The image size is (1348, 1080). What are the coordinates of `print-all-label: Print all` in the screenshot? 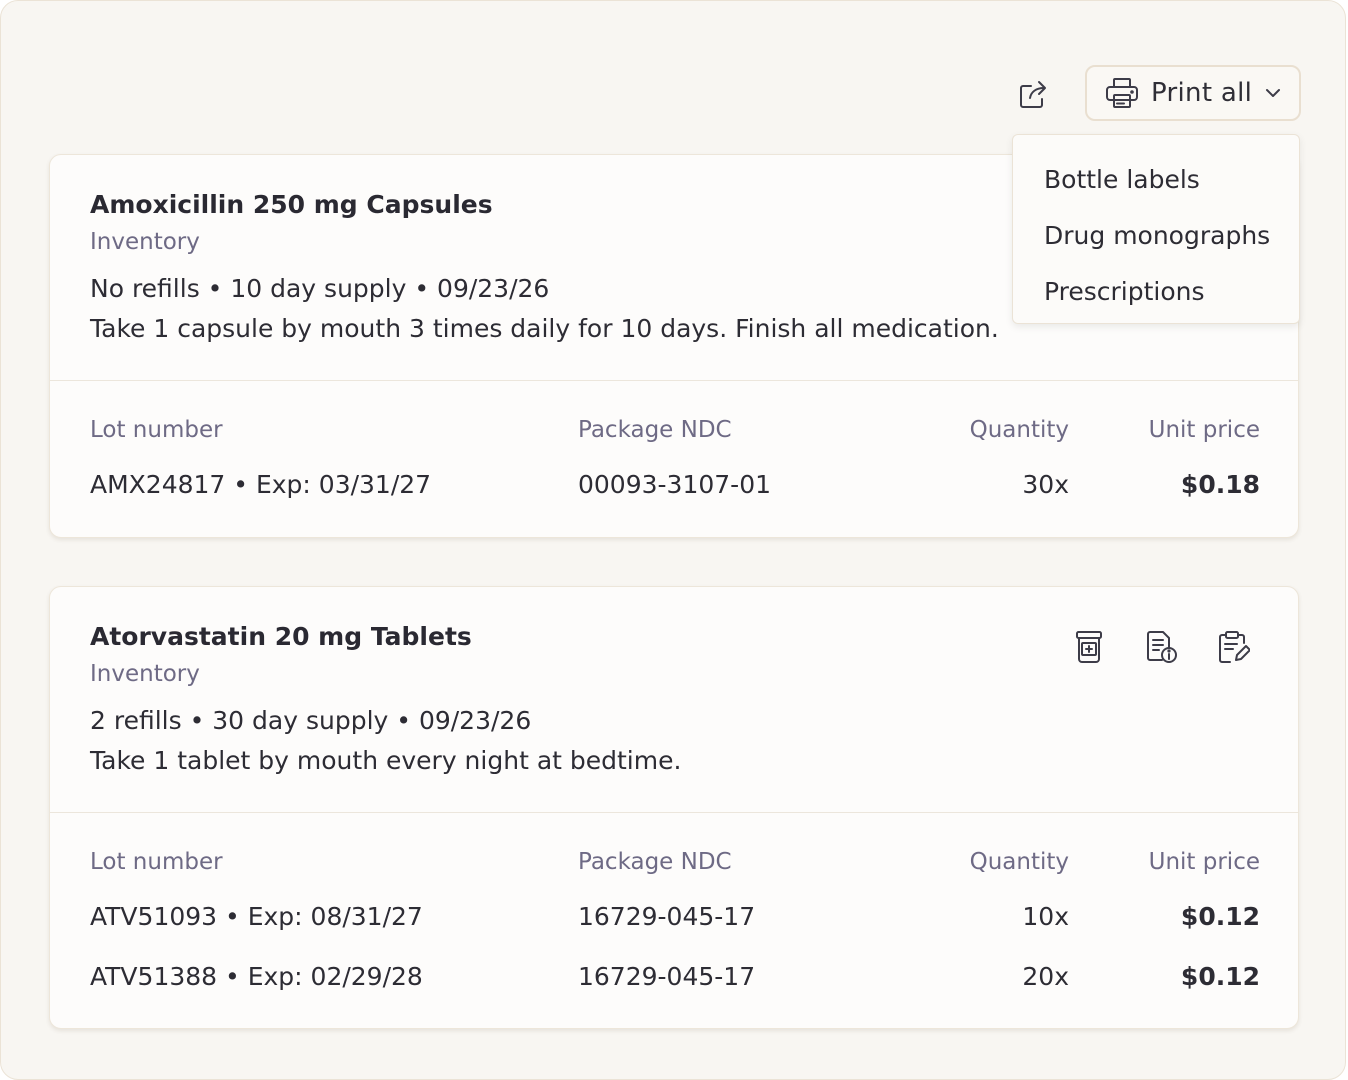 It's located at (1202, 93).